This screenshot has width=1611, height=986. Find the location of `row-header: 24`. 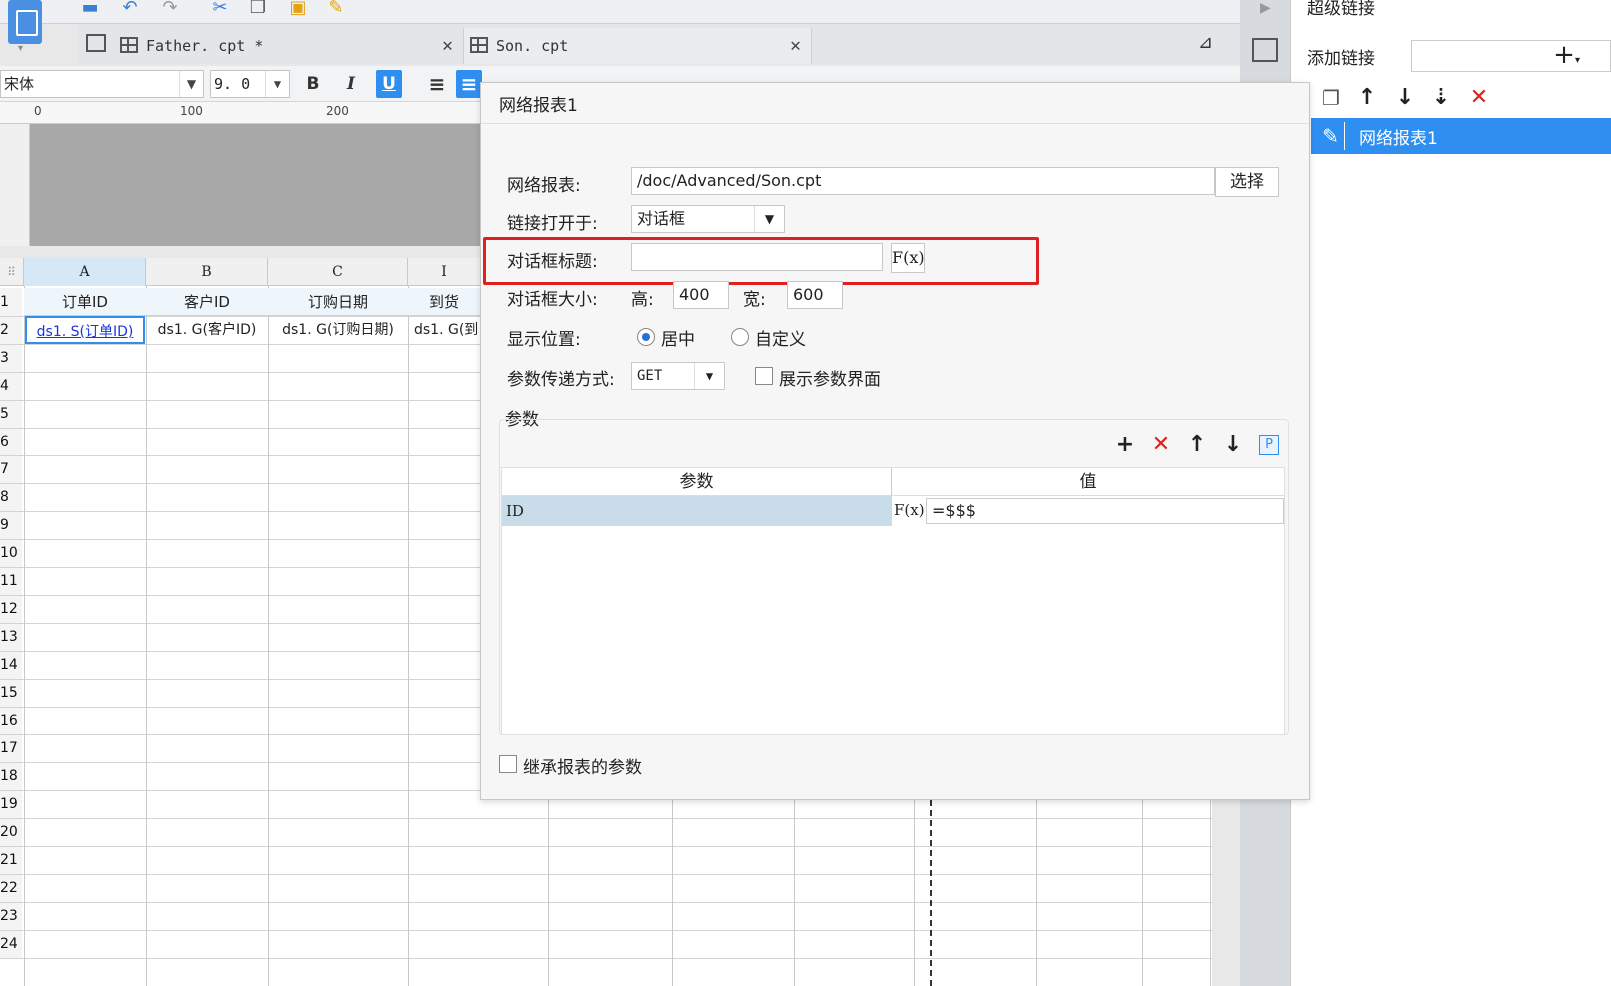

row-header: 24 is located at coordinates (11, 943).